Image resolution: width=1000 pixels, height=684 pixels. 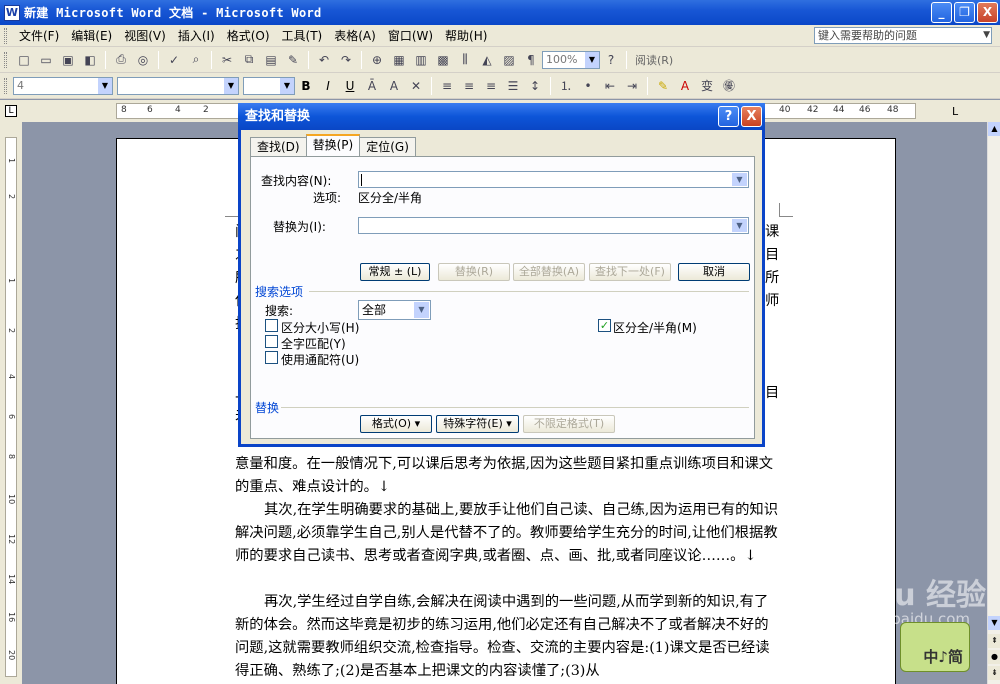 I want to click on read-mode-button: 阅读(R), so click(x=654, y=60).